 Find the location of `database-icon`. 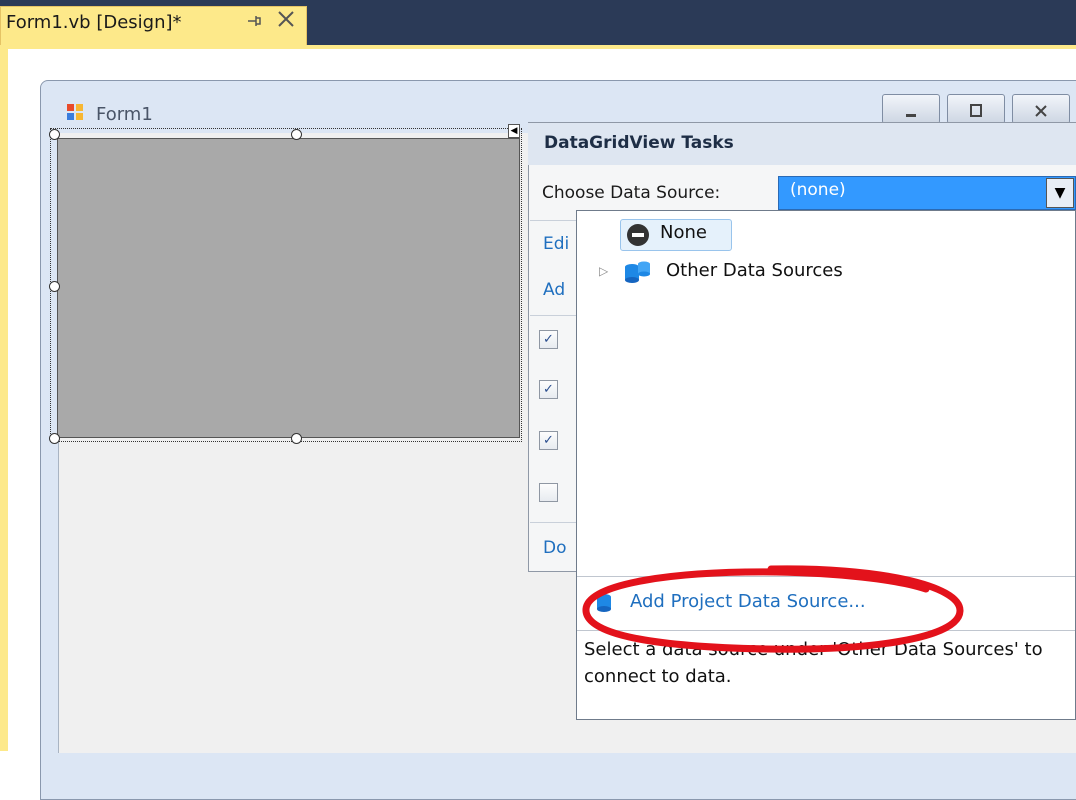

database-icon is located at coordinates (638, 272).